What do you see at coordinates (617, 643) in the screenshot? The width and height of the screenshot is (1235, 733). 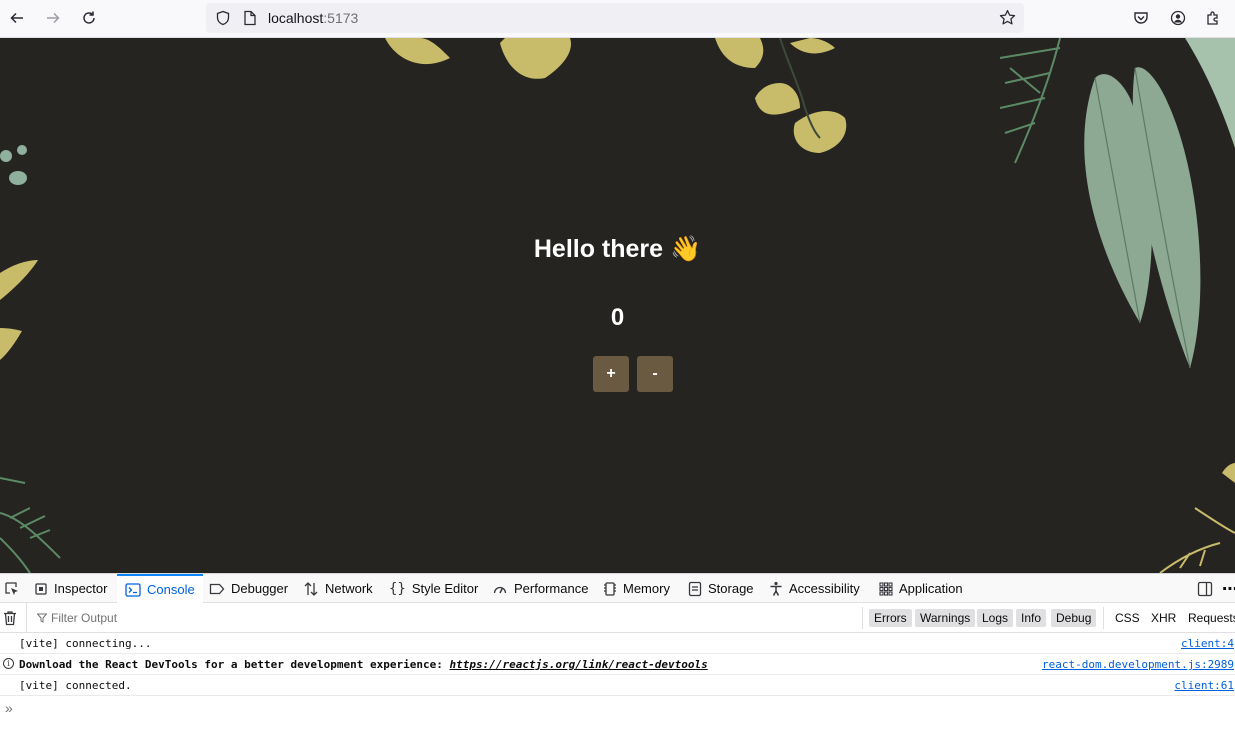 I see `console-log-row: [vite] connecting... client:4` at bounding box center [617, 643].